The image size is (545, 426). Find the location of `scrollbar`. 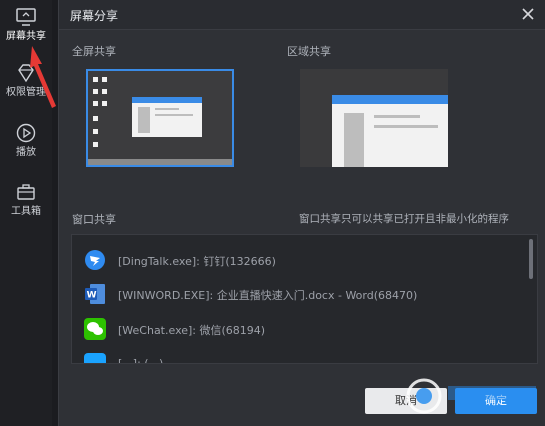

scrollbar is located at coordinates (531, 259).